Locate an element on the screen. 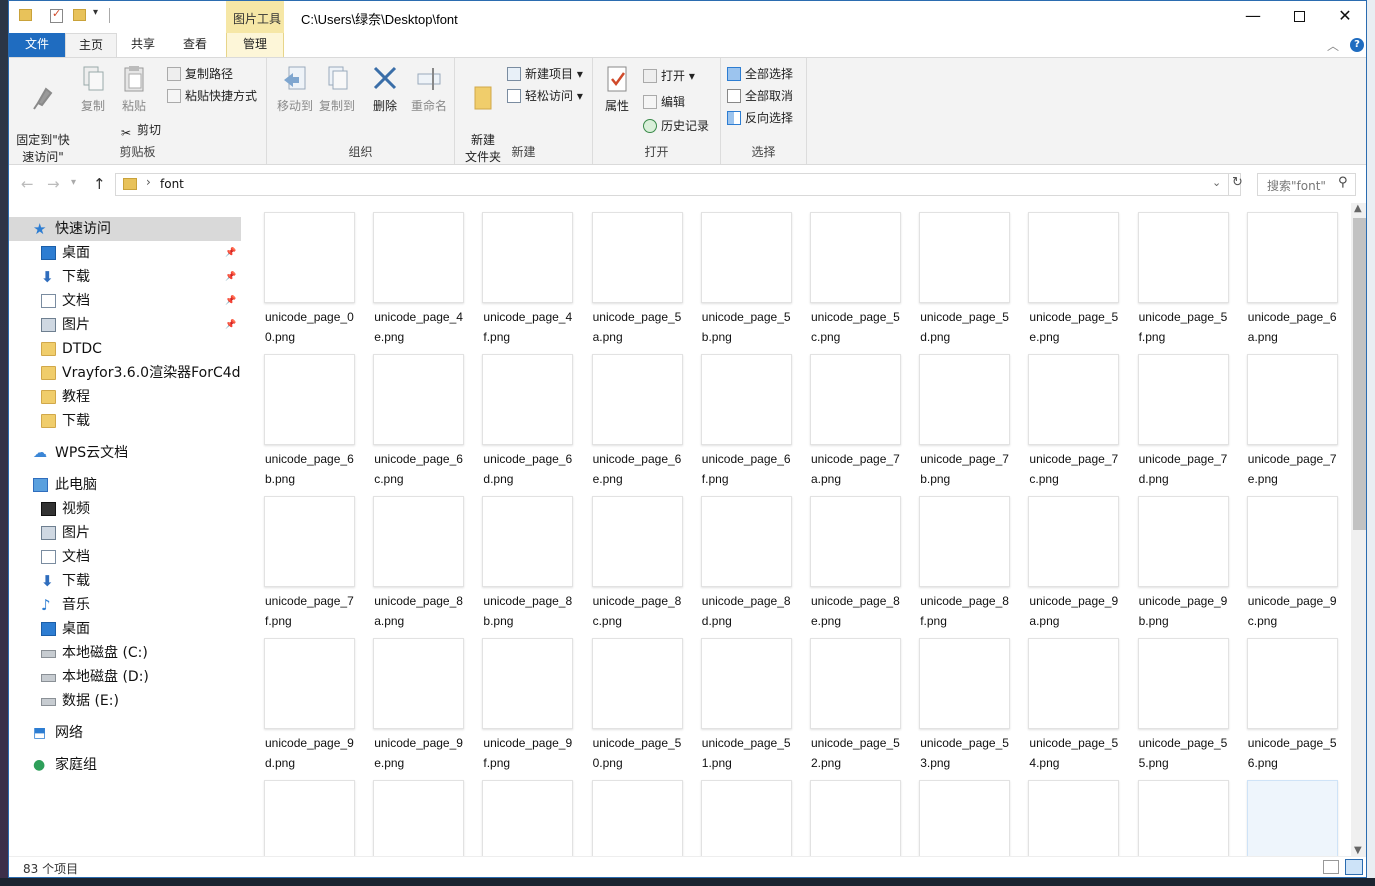 The height and width of the screenshot is (886, 1375). recent-locations-chevron-icon: ▾ is located at coordinates (73, 182).